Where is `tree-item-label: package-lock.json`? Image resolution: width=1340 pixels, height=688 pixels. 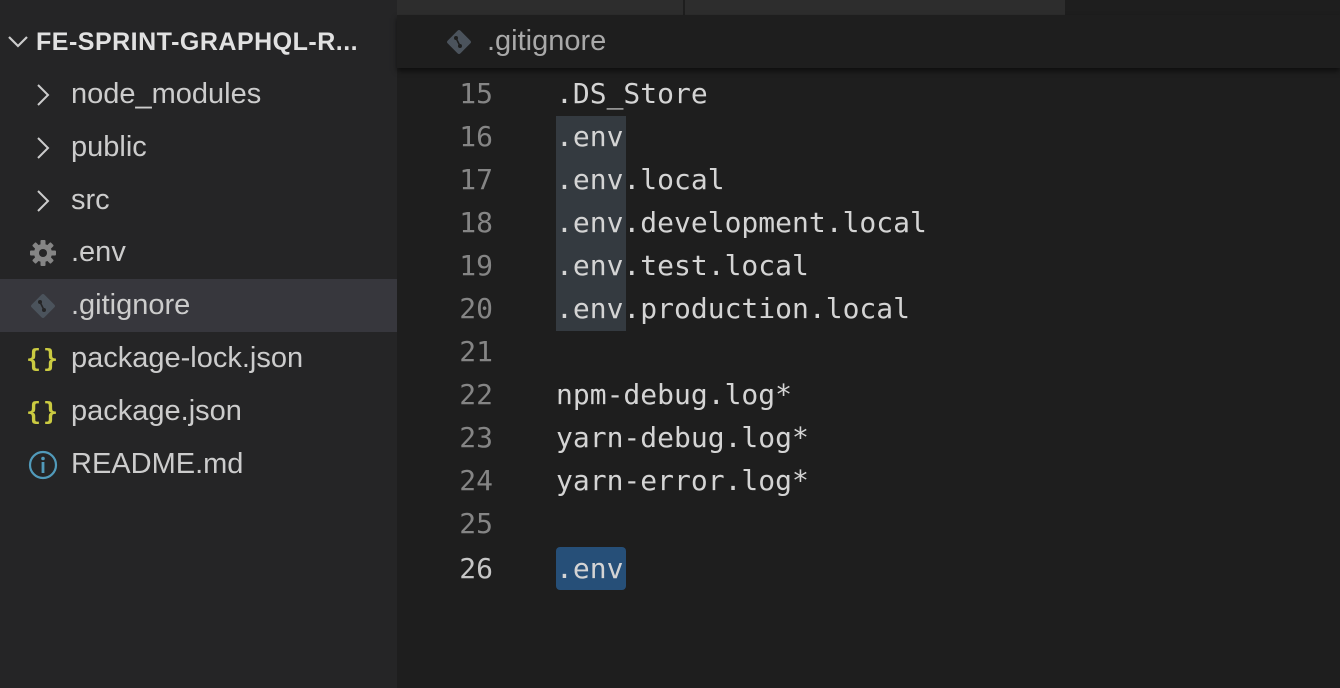
tree-item-label: package-lock.json is located at coordinates (187, 358).